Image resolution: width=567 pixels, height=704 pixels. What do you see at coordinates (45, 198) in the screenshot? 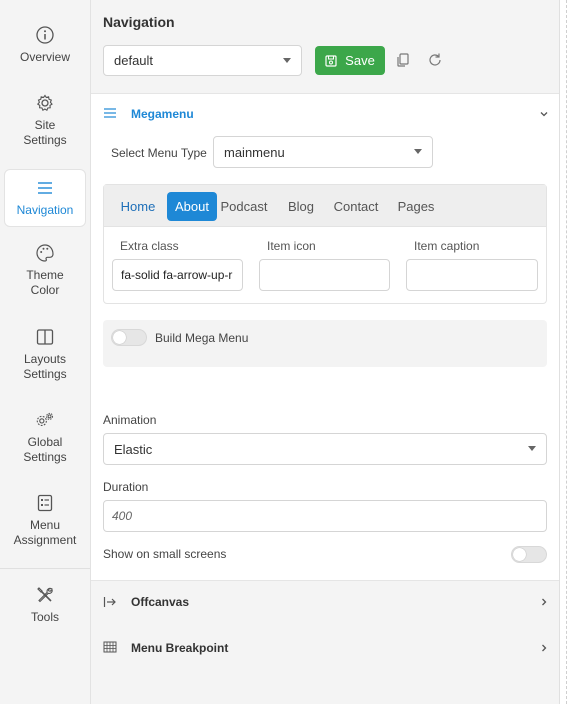
I see `sidebar-item-navigation: Navigation` at bounding box center [45, 198].